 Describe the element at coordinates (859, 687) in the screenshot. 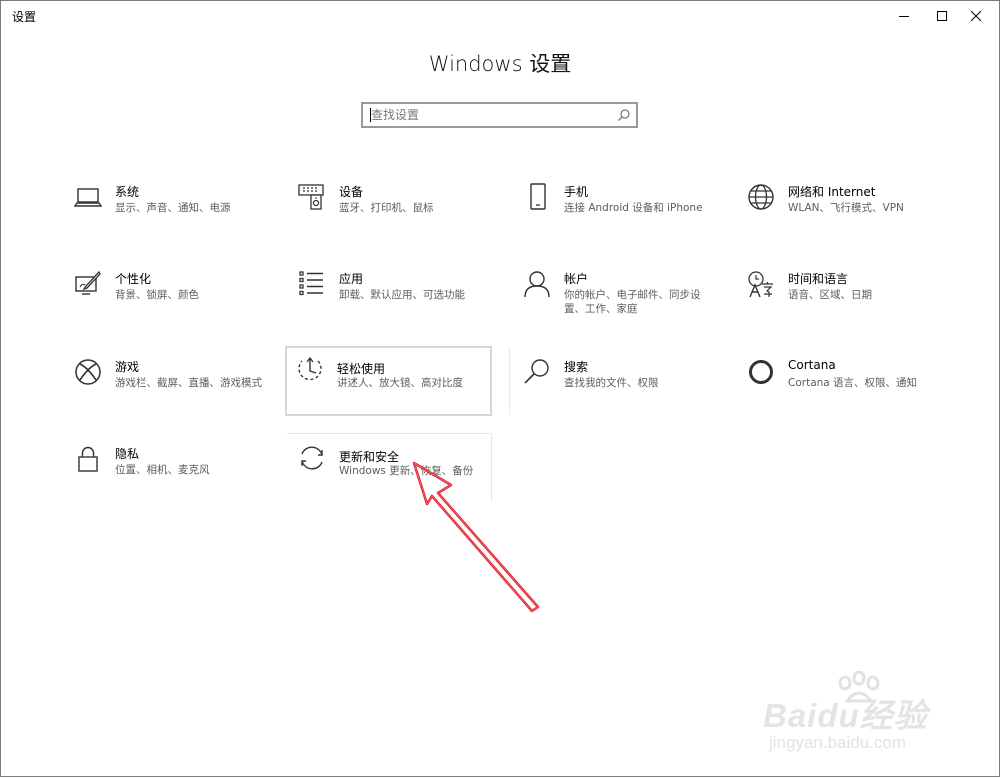

I see `paw-logo-icon` at that location.